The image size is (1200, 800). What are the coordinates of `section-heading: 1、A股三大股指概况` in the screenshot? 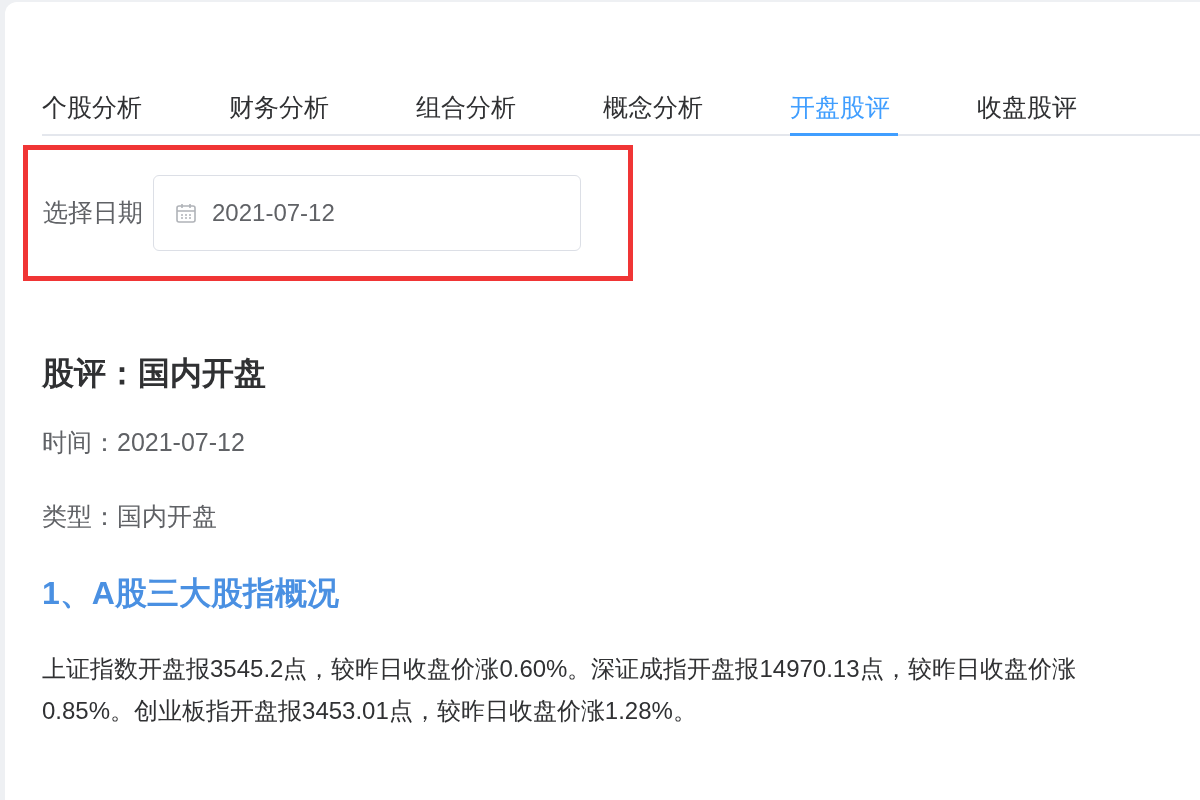 It's located at (191, 593).